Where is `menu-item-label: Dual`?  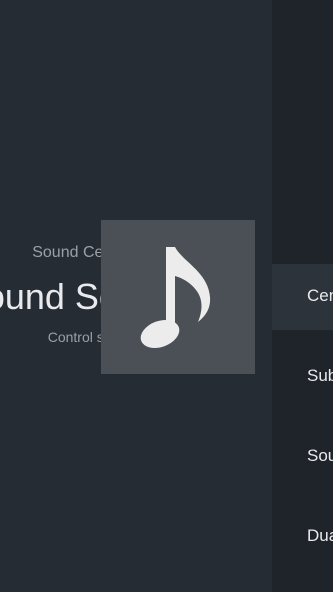
menu-item-label: Dual is located at coordinates (320, 535).